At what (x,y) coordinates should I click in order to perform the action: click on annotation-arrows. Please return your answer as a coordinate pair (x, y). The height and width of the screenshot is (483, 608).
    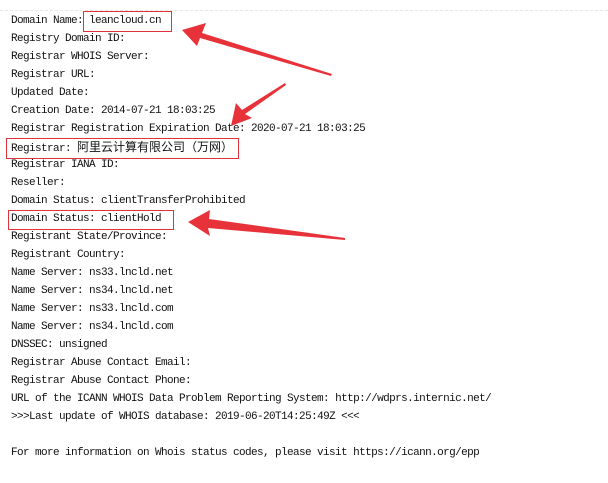
    Looking at the image, I should click on (263, 131).